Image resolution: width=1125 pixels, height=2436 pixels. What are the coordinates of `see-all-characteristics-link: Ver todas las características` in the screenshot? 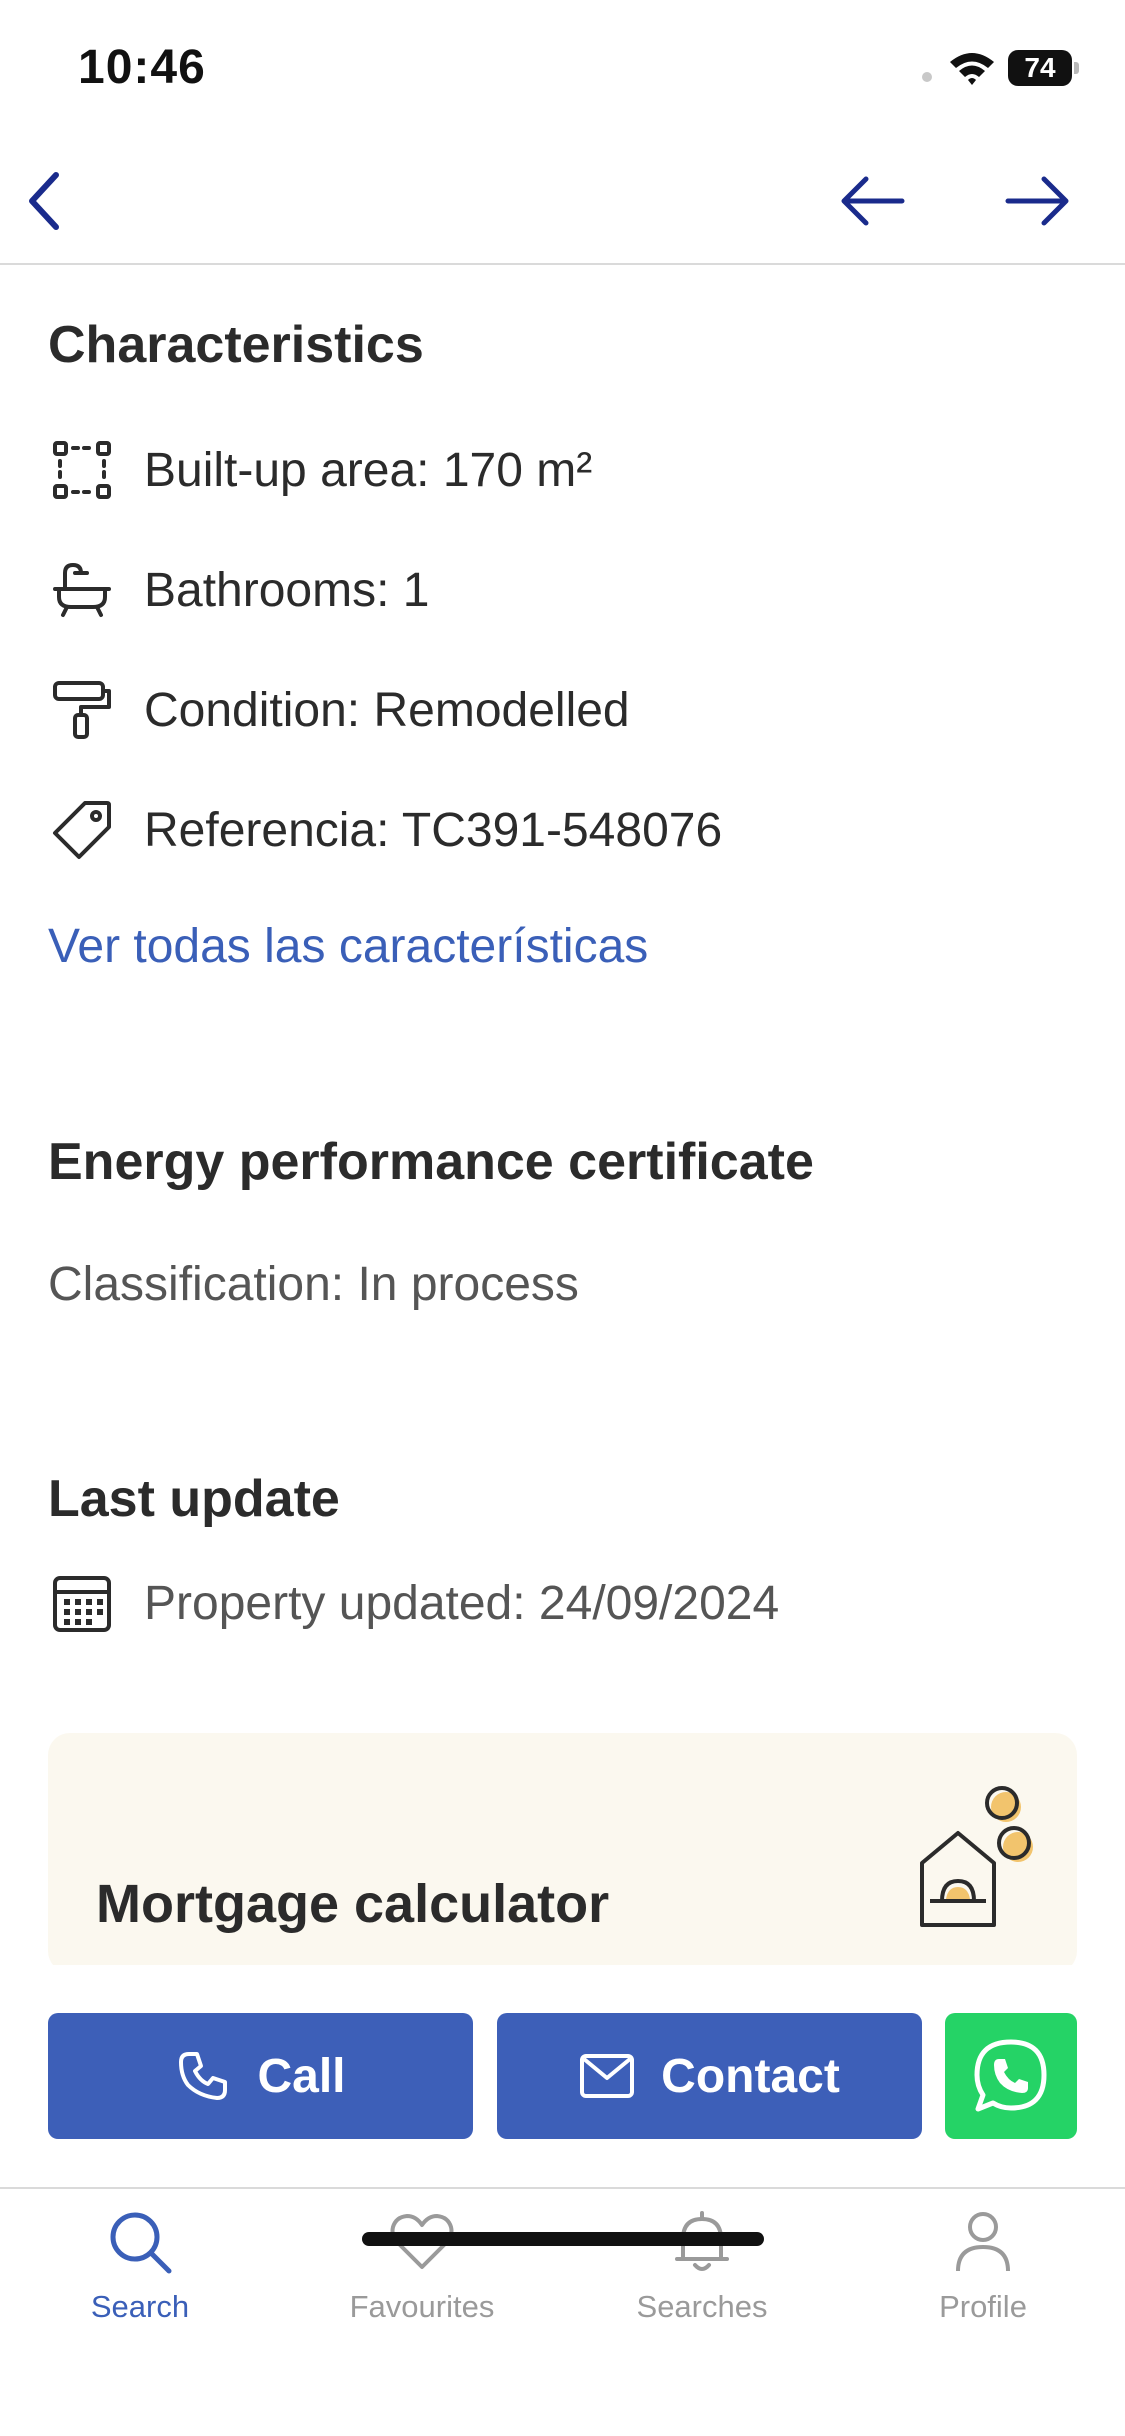 It's located at (348, 946).